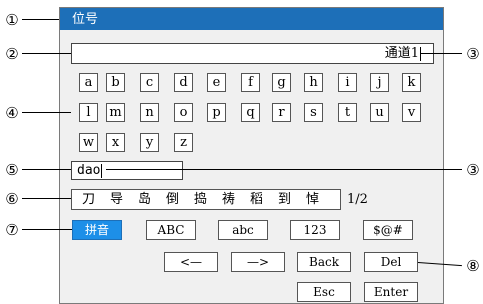  Describe the element at coordinates (357, 199) in the screenshot. I see `candidate-page-count: 1/2` at that location.